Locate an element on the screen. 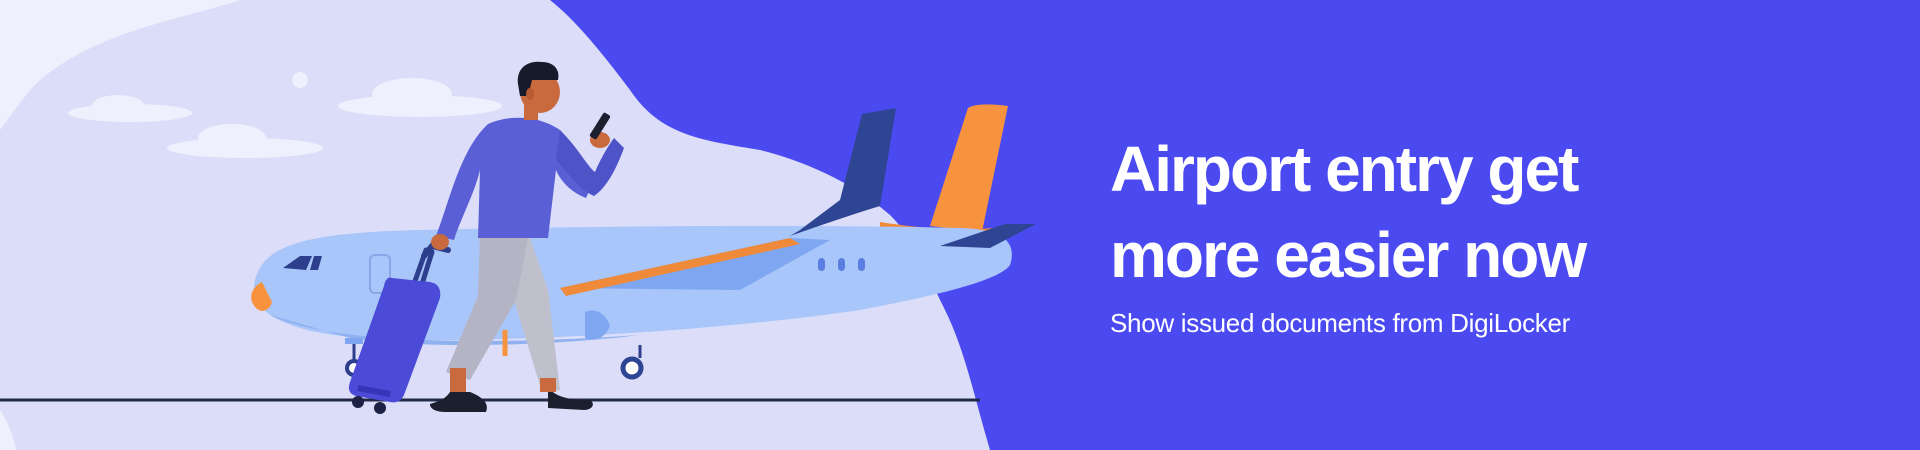 Image resolution: width=1920 pixels, height=450 pixels. headline-line-1: Airport entry get is located at coordinates (1344, 169).